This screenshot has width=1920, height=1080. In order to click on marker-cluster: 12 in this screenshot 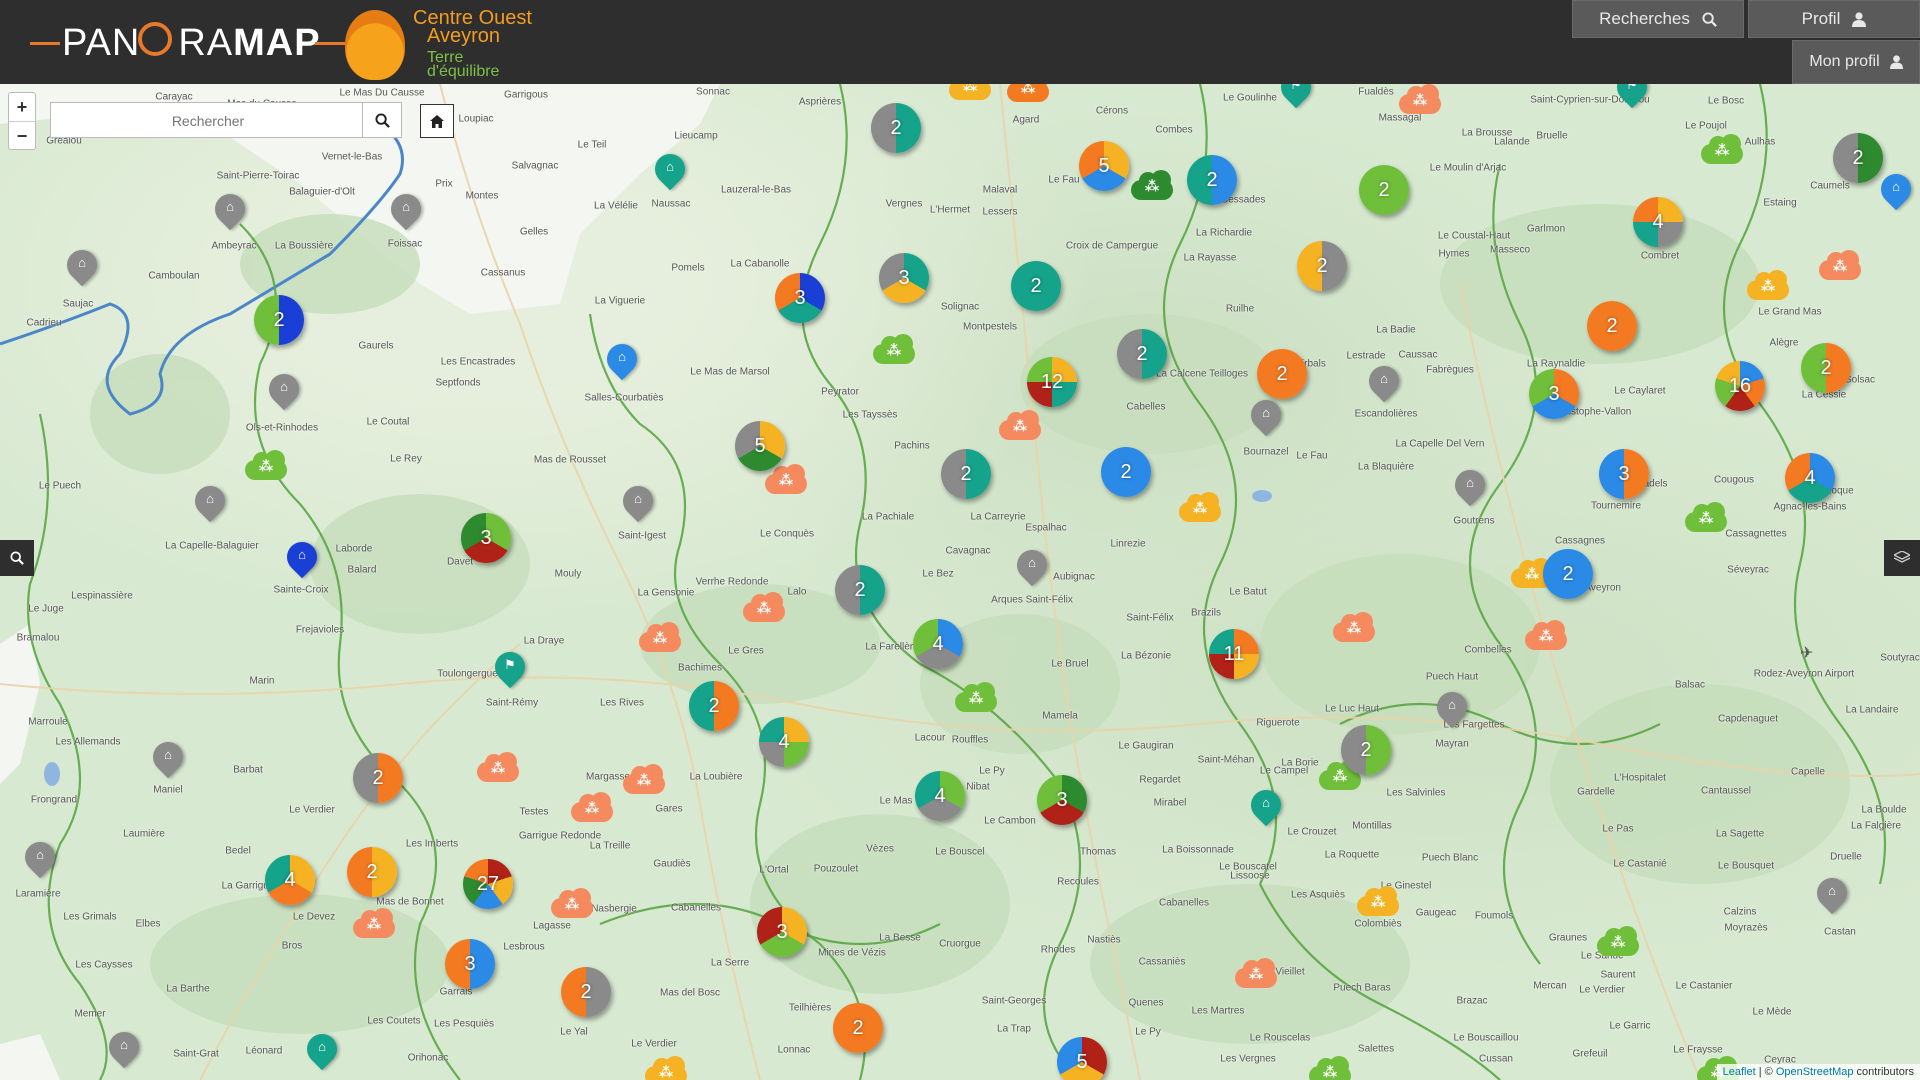, I will do `click(1052, 382)`.